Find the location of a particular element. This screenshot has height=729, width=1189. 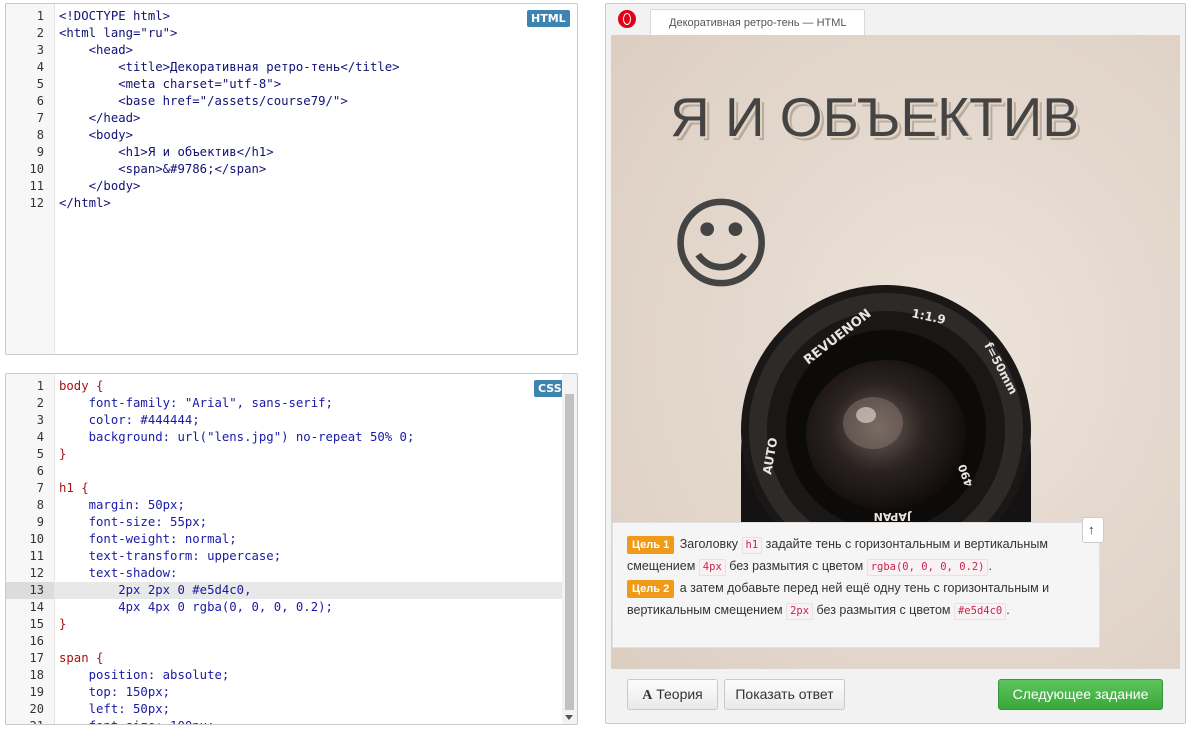

code-line: 20 left: 50px; is located at coordinates (291, 709).